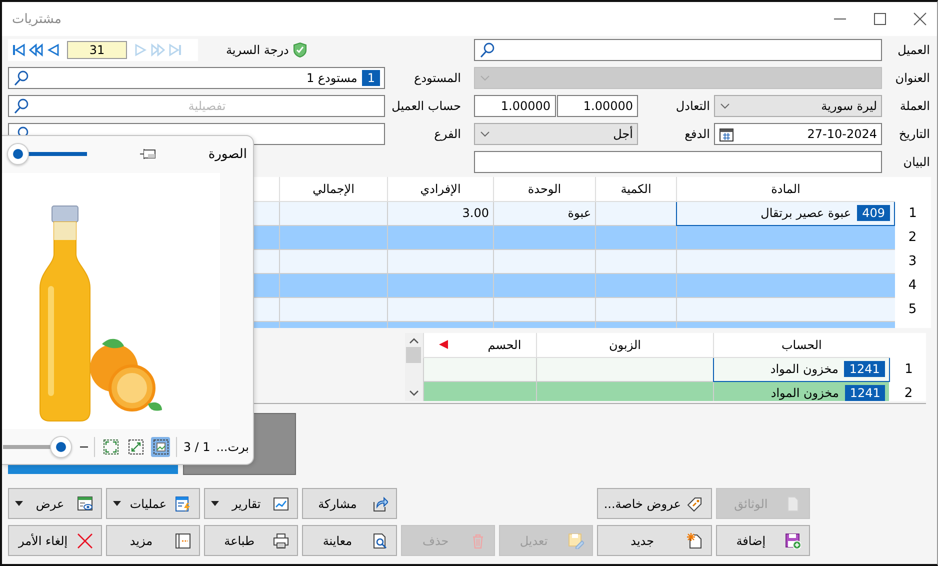  Describe the element at coordinates (227, 154) in the screenshot. I see `panel-title: الصورة` at that location.